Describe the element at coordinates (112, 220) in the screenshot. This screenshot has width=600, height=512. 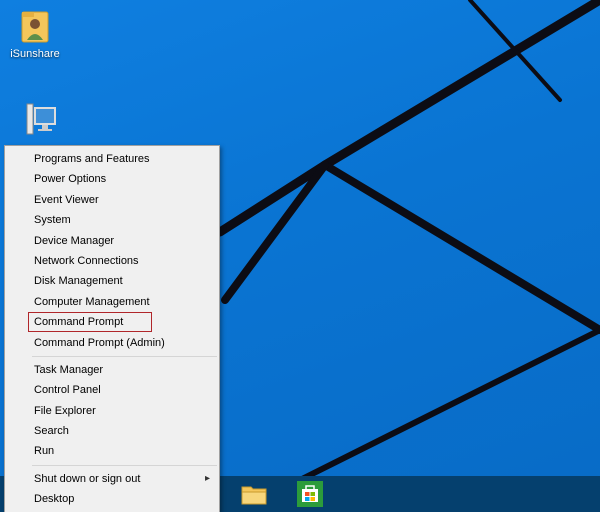
I see `menu-item-system: System` at that location.